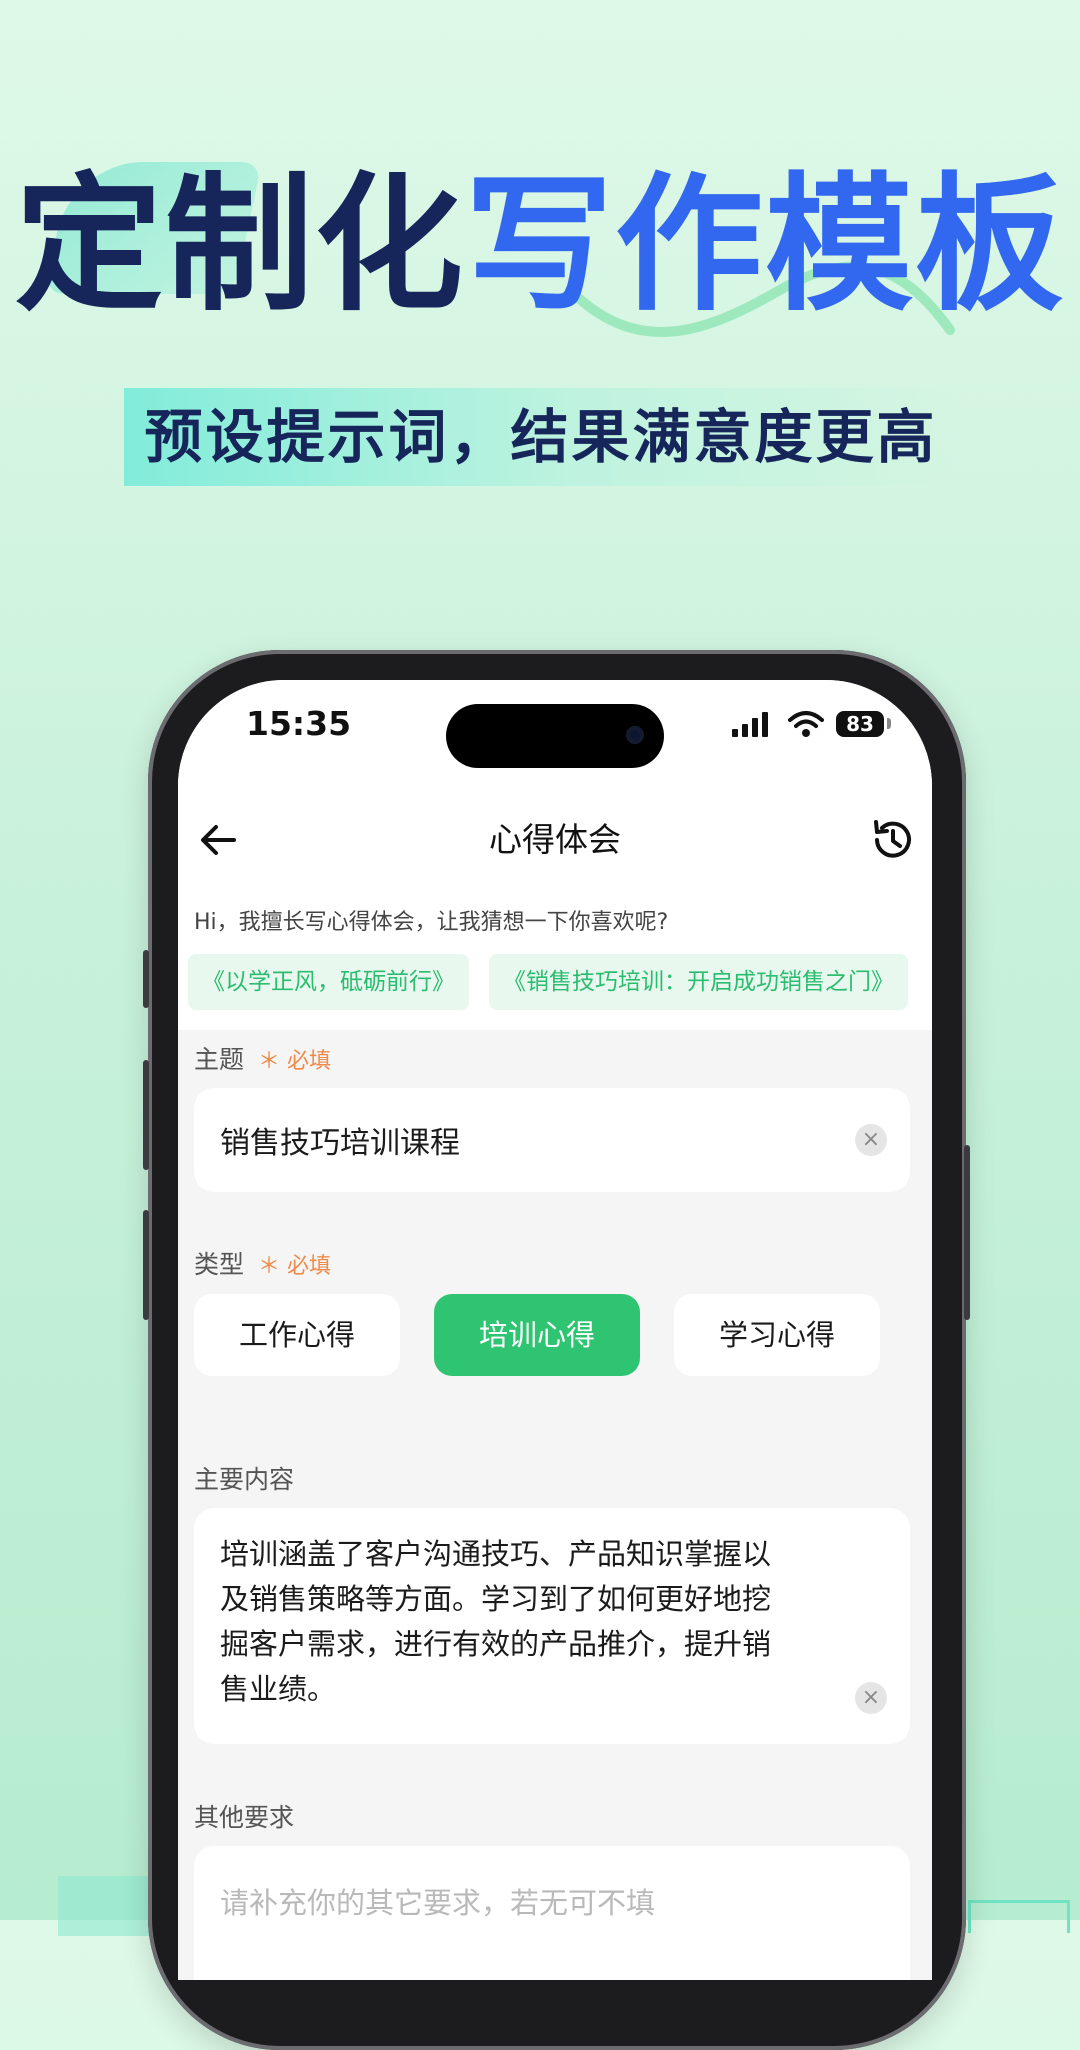 The width and height of the screenshot is (1080, 2050). Describe the element at coordinates (1019, 1916) in the screenshot. I see `decor-frame` at that location.